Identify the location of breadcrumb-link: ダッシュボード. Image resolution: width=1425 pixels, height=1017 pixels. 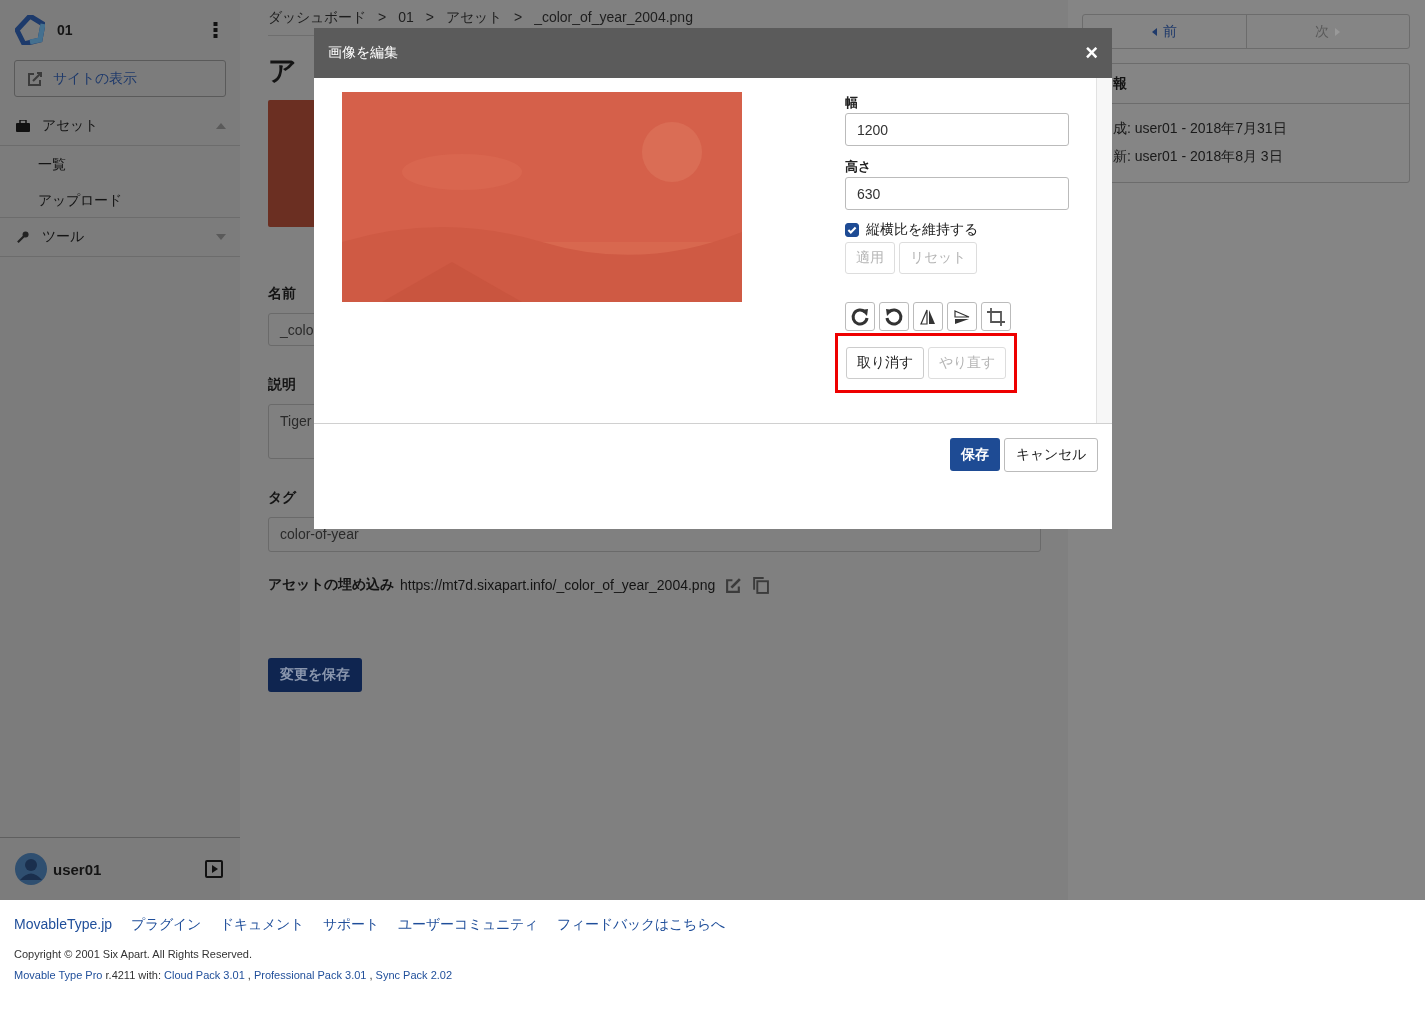
(317, 18).